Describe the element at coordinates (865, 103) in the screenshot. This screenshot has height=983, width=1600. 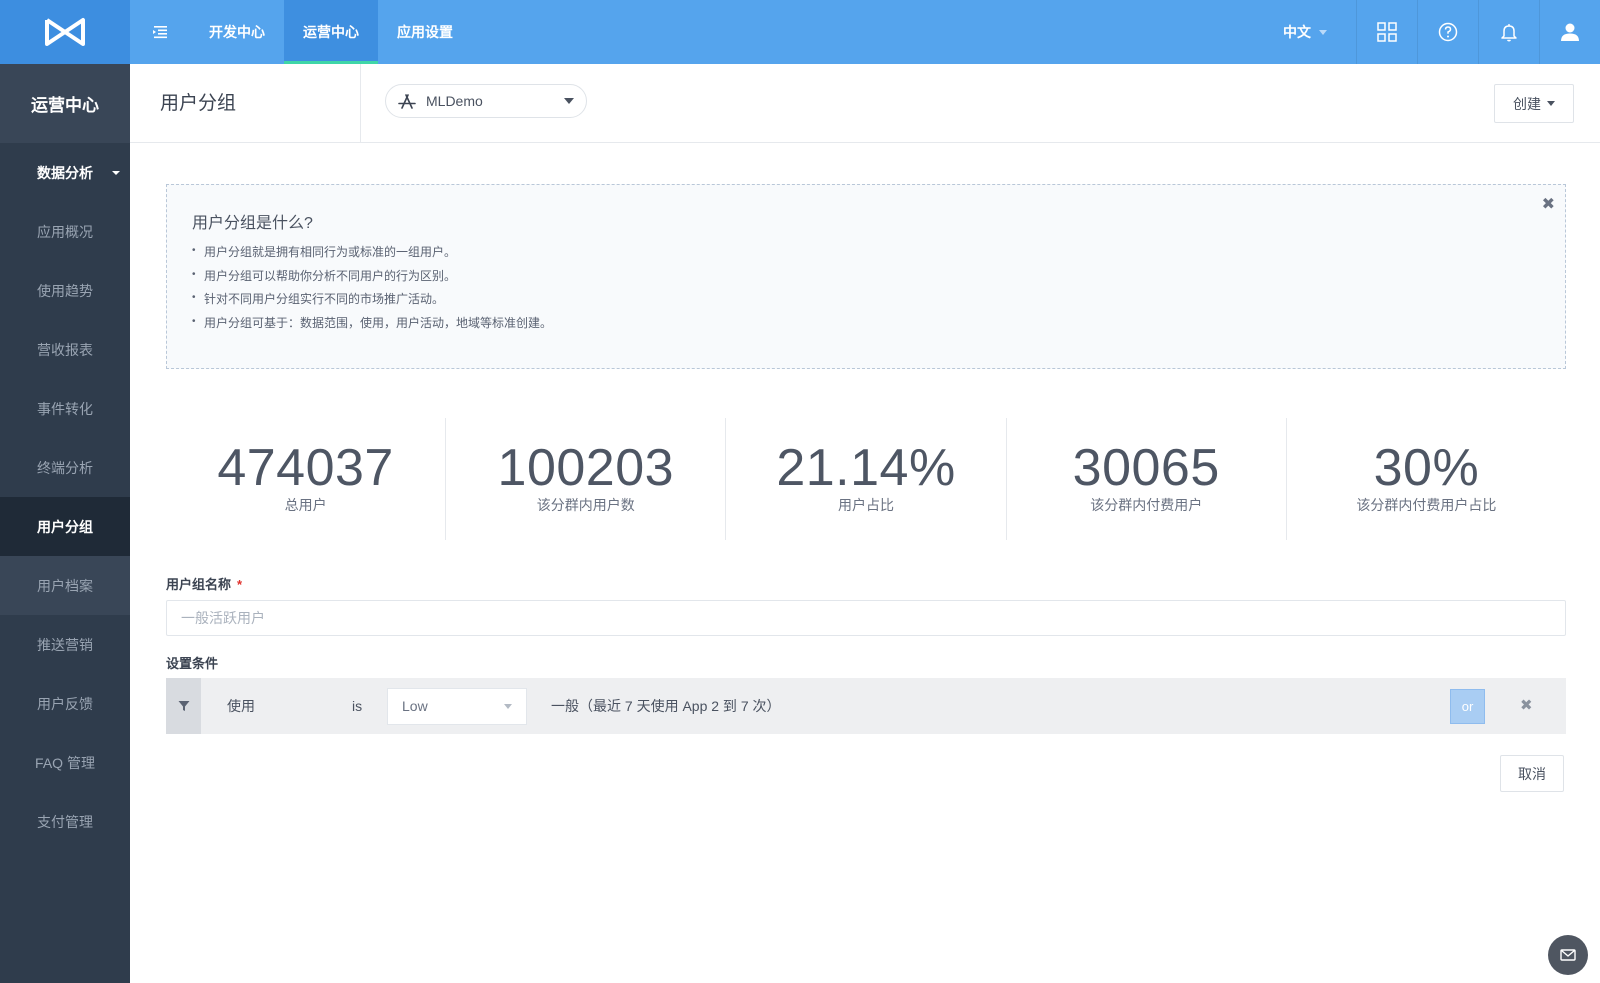
I see `page-header: 用户分组 MLDemo 创建` at that location.